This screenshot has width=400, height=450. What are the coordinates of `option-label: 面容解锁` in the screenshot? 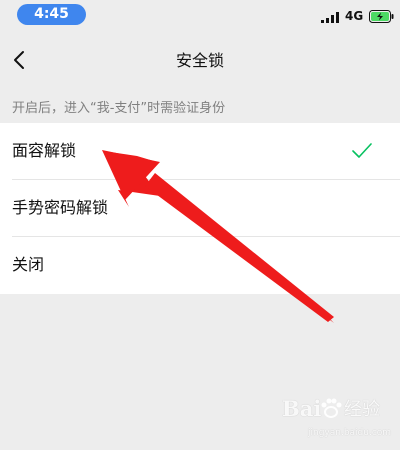 It's located at (44, 150).